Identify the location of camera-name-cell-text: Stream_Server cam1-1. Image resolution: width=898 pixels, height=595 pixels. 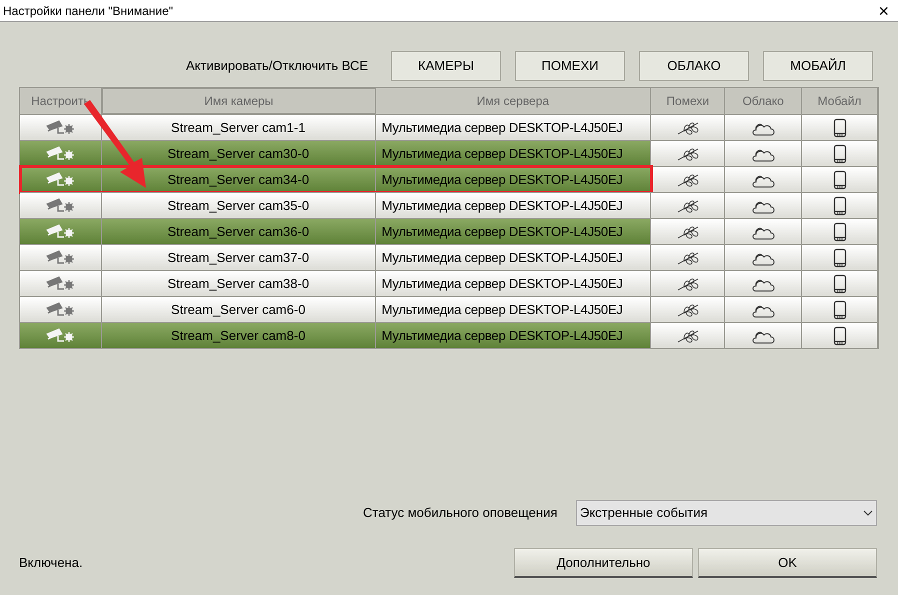
(238, 127).